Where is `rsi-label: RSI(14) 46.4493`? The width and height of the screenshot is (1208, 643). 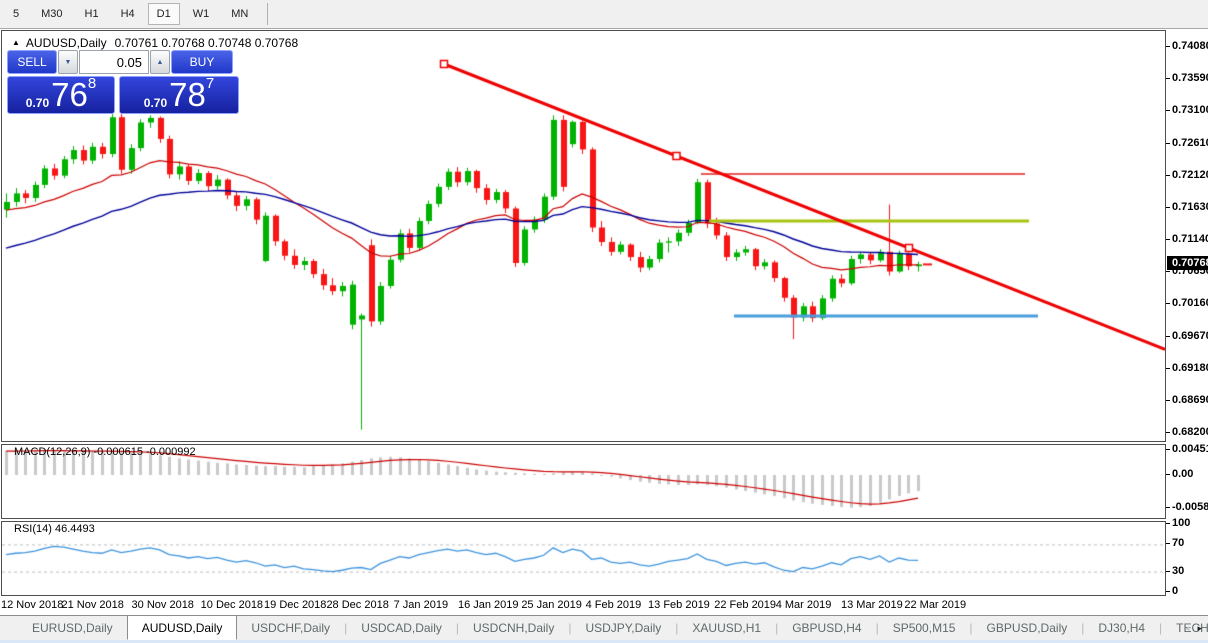
rsi-label: RSI(14) 46.4493 is located at coordinates (54, 529).